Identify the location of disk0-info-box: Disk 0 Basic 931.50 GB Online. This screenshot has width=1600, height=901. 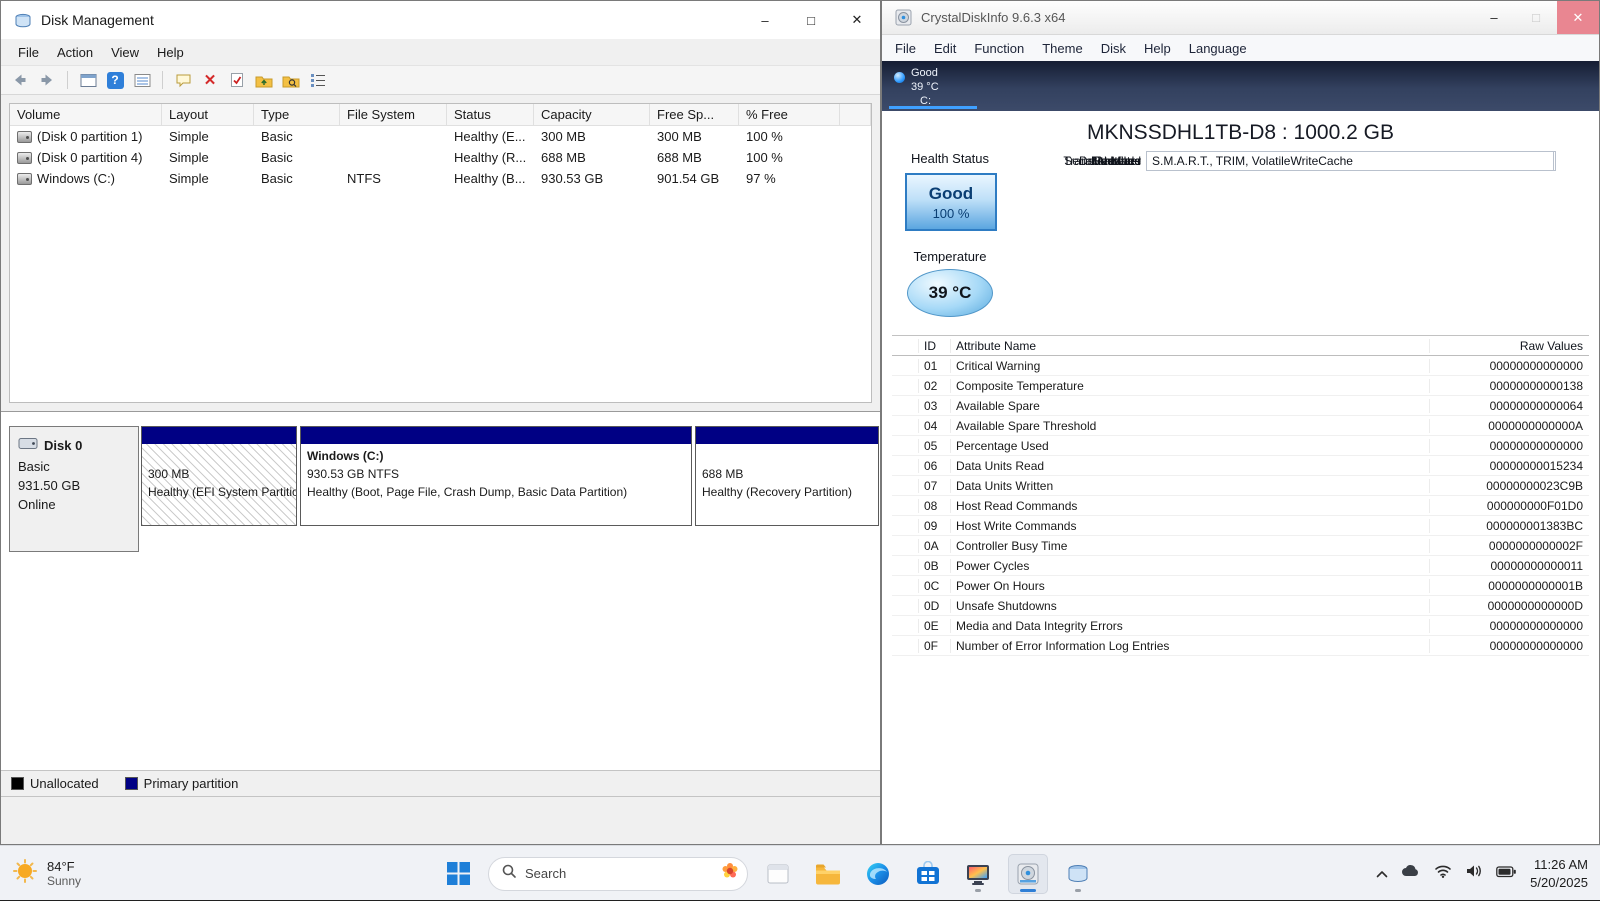
(74, 489).